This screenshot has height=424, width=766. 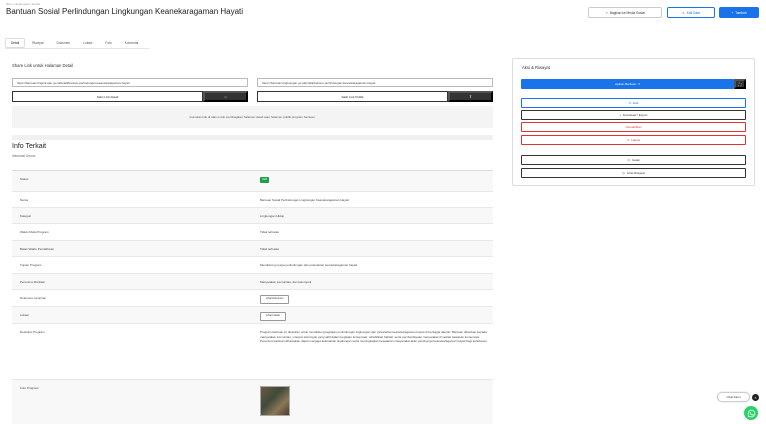 I want to click on tab-lokasi: Lokasi, so click(x=87, y=43).